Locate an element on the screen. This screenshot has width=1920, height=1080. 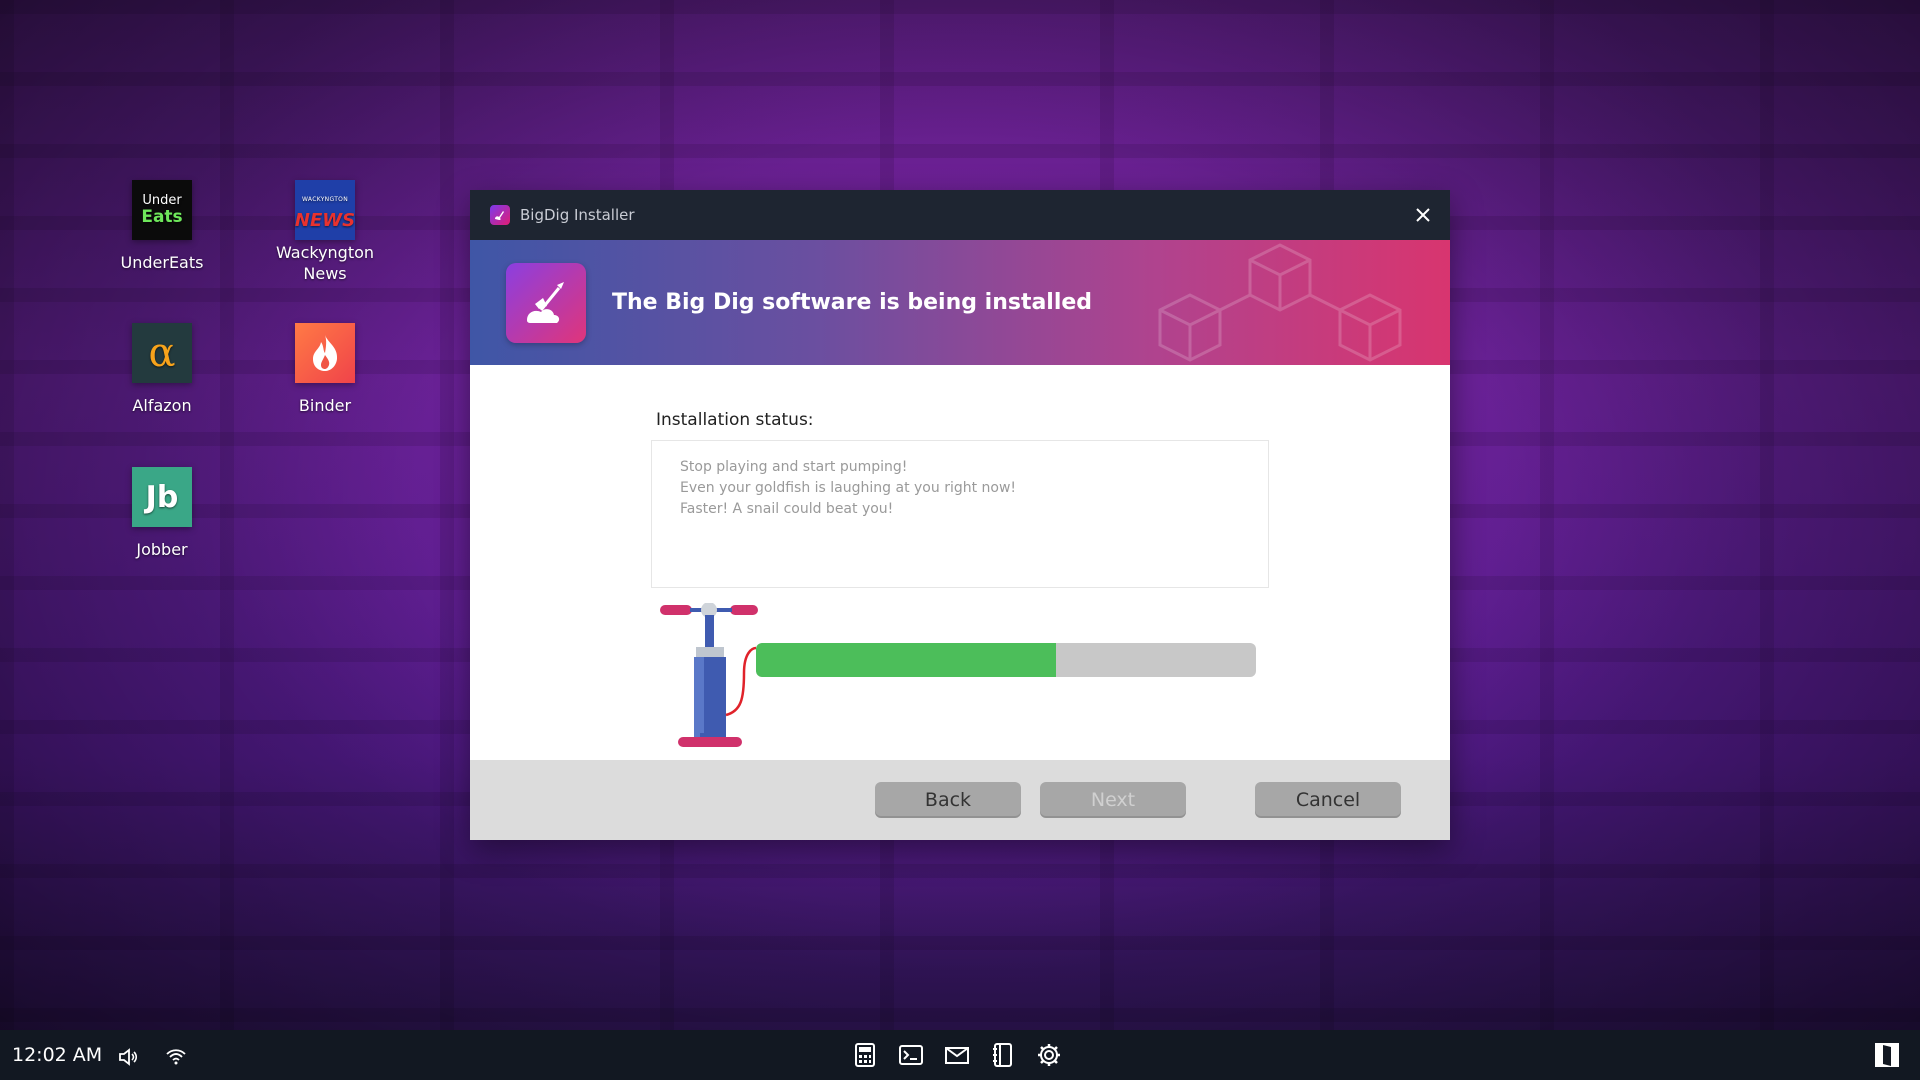
desktop-icon-wackyngton-news: WACKYNGTON NEWS Wackyngton News is located at coordinates (325, 232).